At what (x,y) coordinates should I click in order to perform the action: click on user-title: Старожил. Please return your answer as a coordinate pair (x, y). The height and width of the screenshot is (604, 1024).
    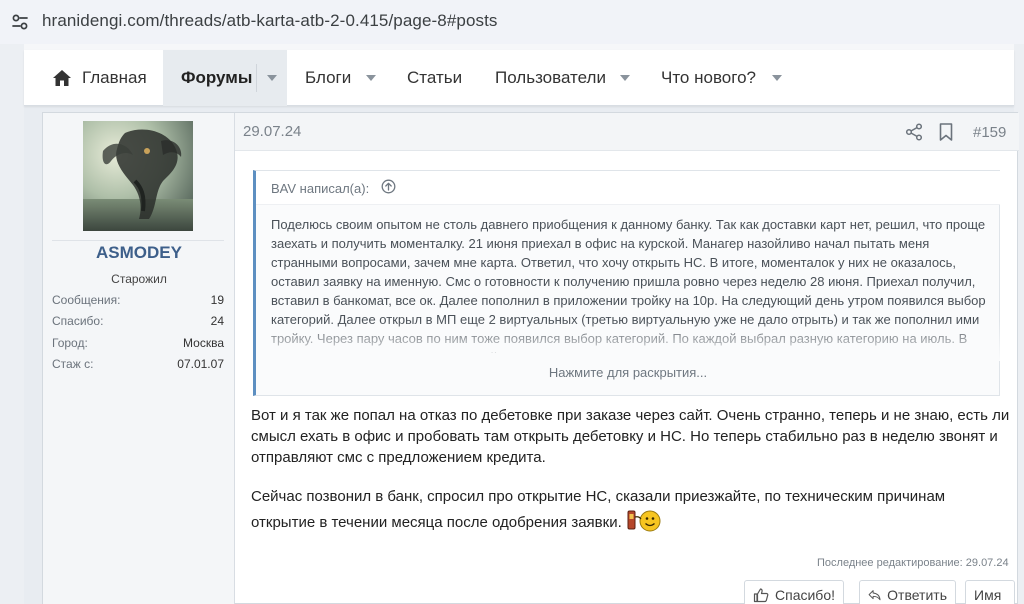
    Looking at the image, I should click on (139, 279).